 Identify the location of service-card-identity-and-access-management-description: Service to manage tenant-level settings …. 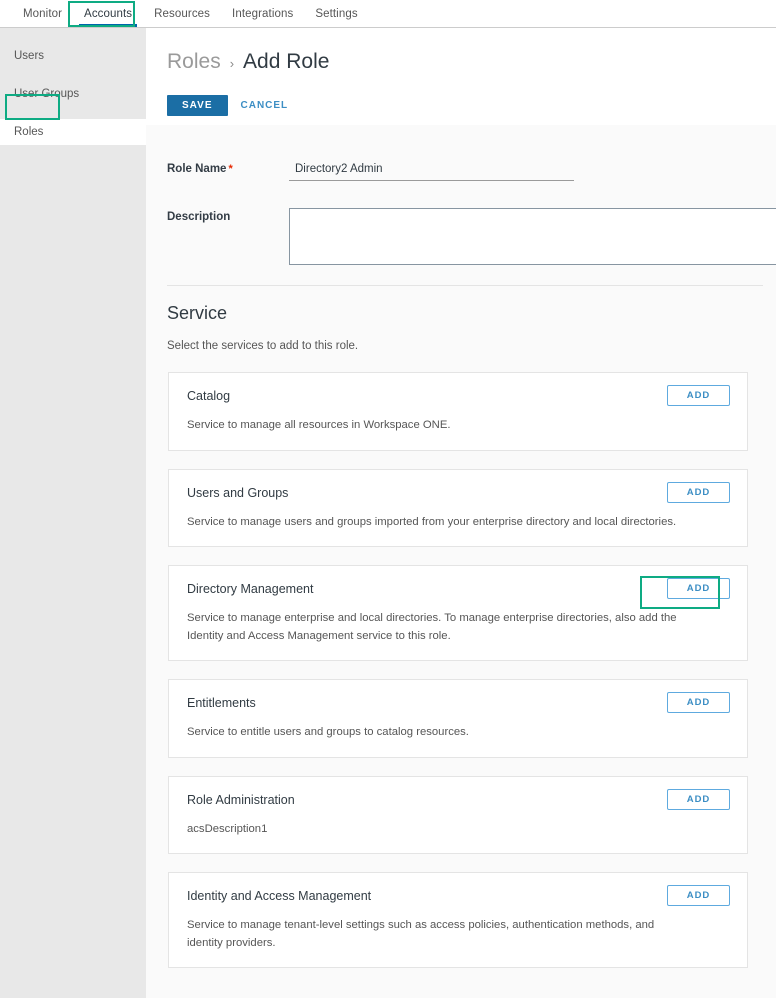
(421, 934).